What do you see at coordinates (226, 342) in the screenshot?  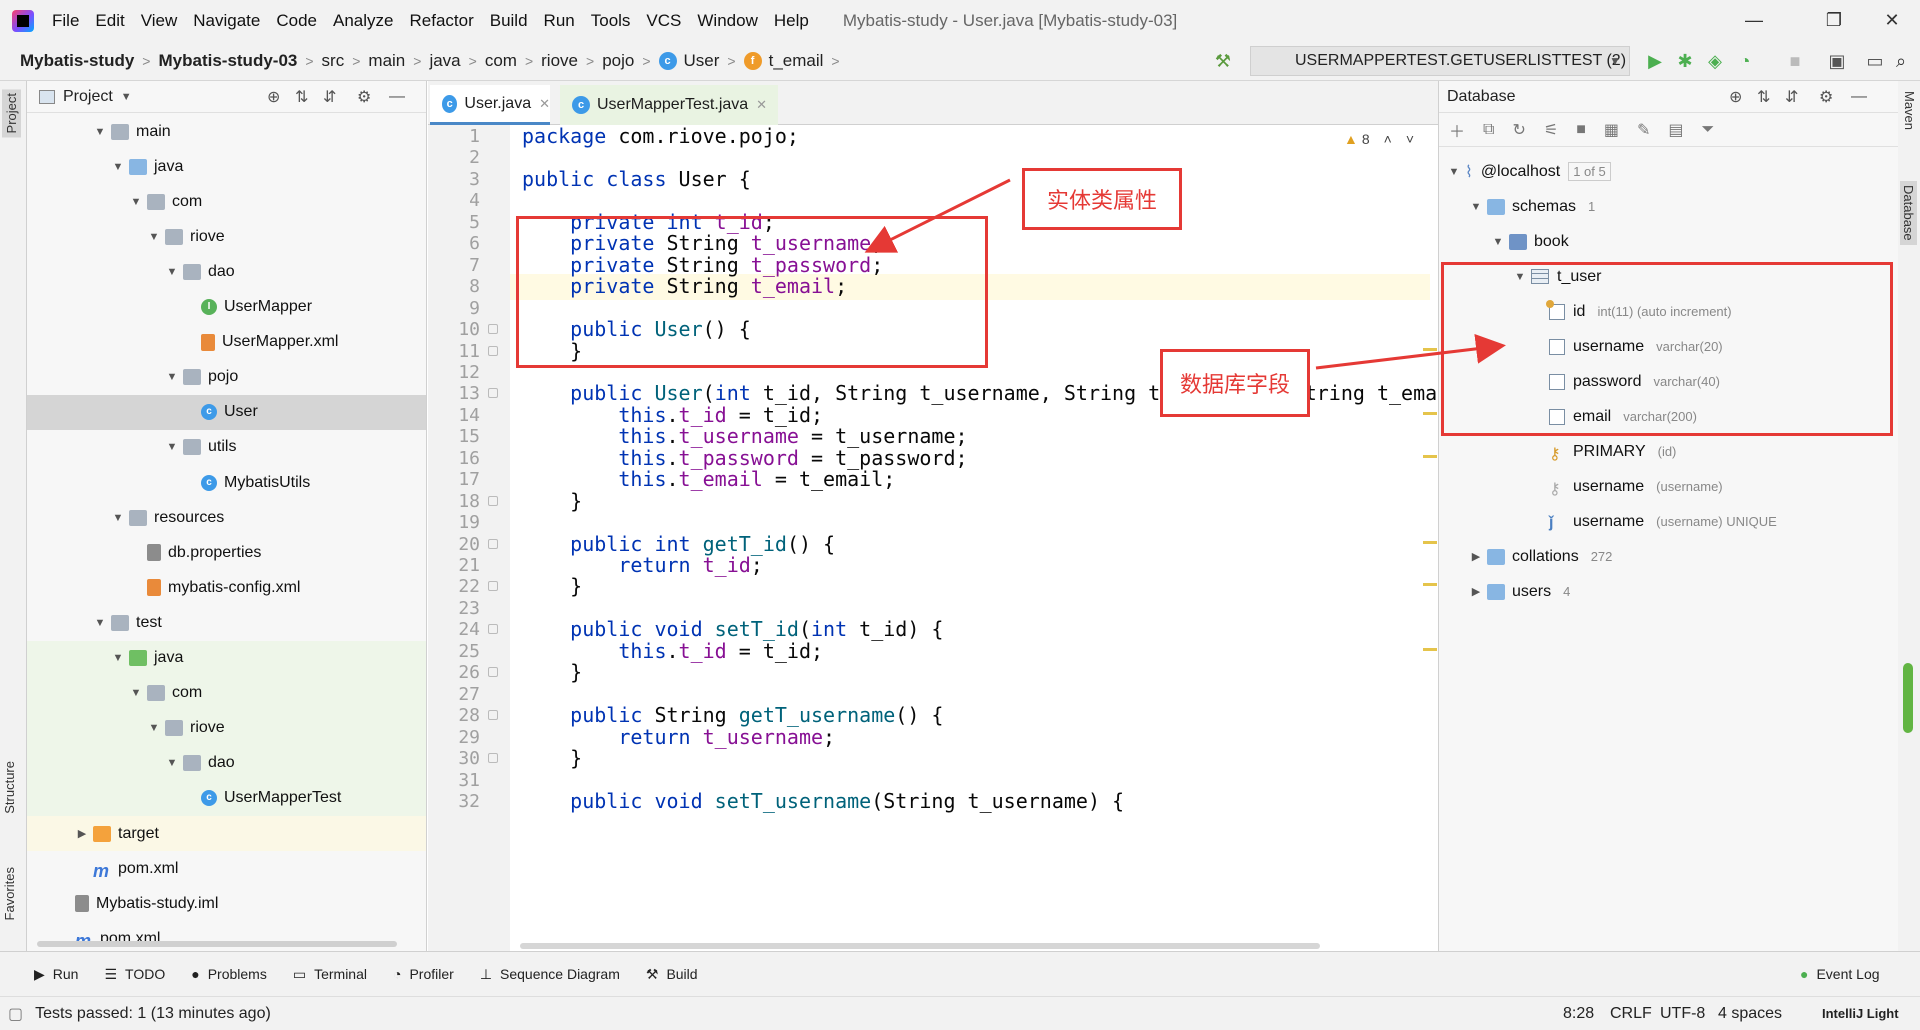 I see `tree-item: UserMapper.xml` at bounding box center [226, 342].